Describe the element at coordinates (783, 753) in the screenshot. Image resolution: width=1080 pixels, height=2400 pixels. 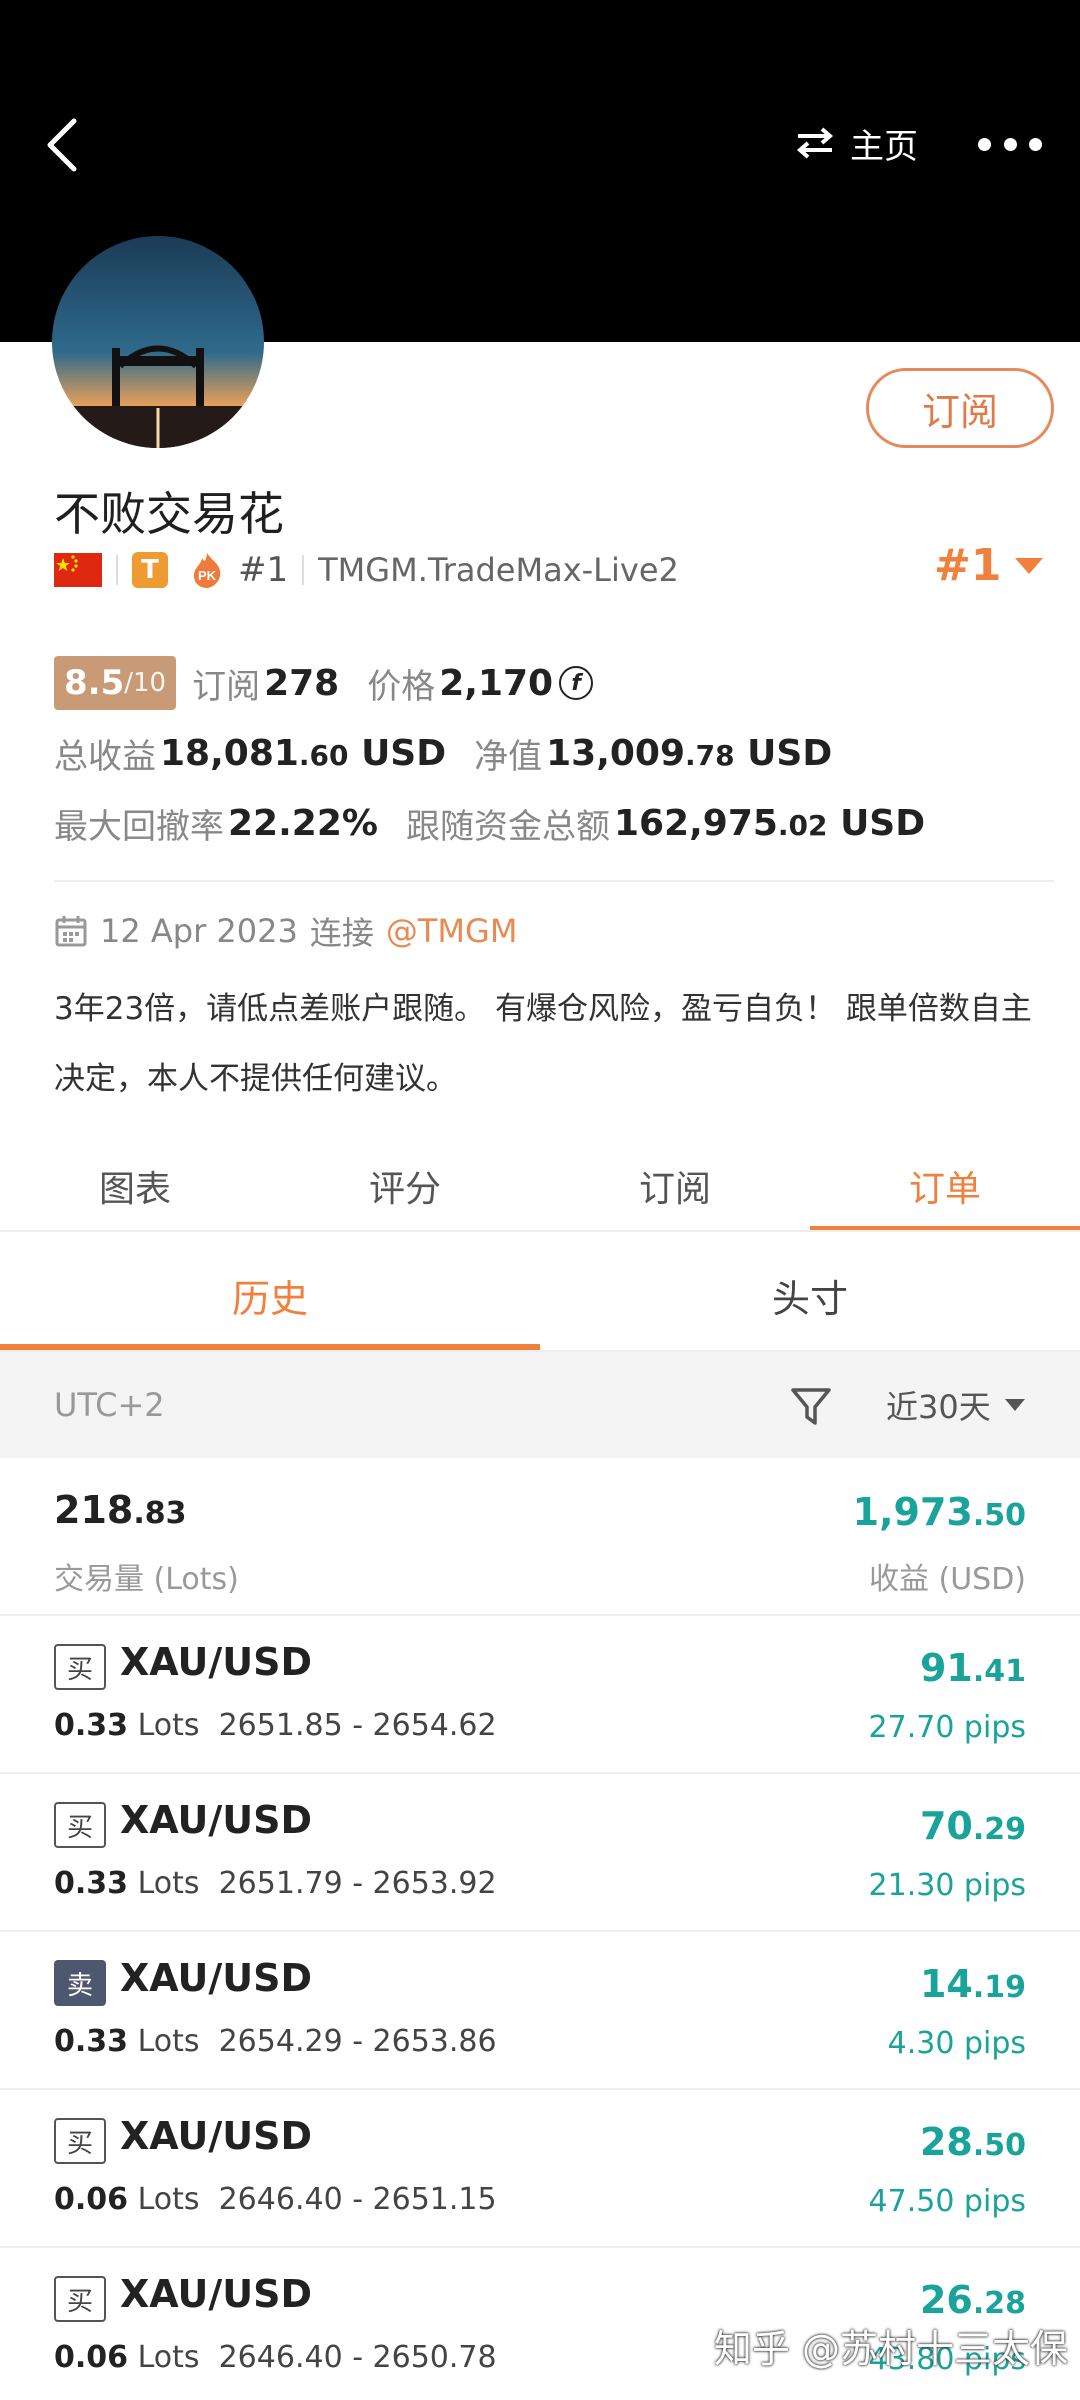
I see `equity-unit: USD` at that location.